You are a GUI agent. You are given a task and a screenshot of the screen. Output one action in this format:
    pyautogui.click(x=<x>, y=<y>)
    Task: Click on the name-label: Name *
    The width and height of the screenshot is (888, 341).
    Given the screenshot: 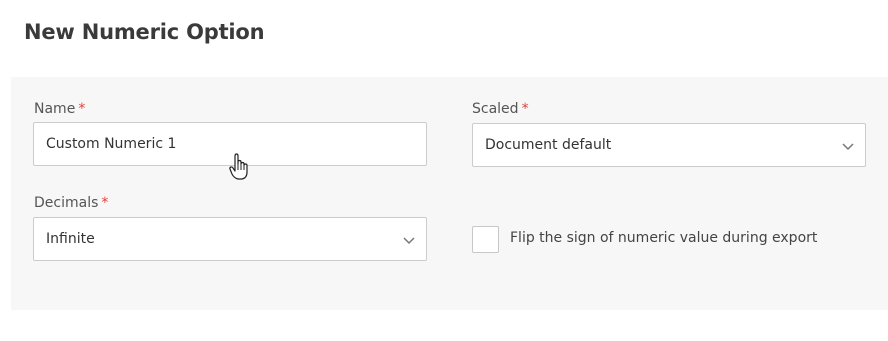 What is the action you would take?
    pyautogui.click(x=59, y=109)
    